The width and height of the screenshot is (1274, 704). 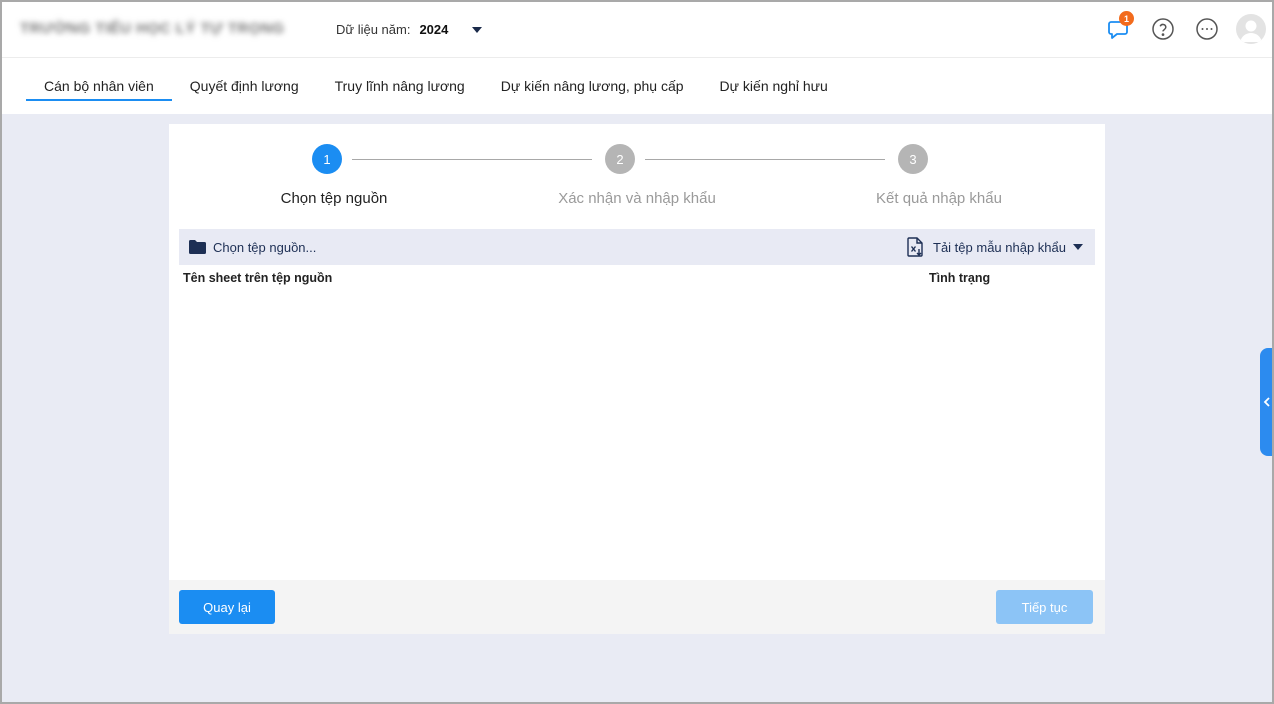 What do you see at coordinates (620, 159) in the screenshot?
I see `step-2-circle: 2` at bounding box center [620, 159].